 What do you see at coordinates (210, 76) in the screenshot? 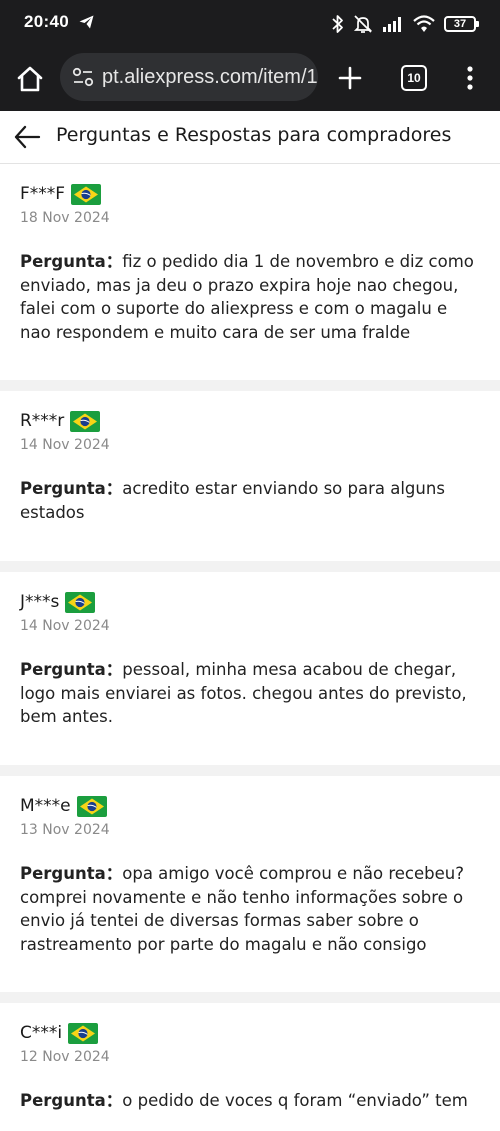
I see `url-text: pt.aliexpress.com/item/1` at bounding box center [210, 76].